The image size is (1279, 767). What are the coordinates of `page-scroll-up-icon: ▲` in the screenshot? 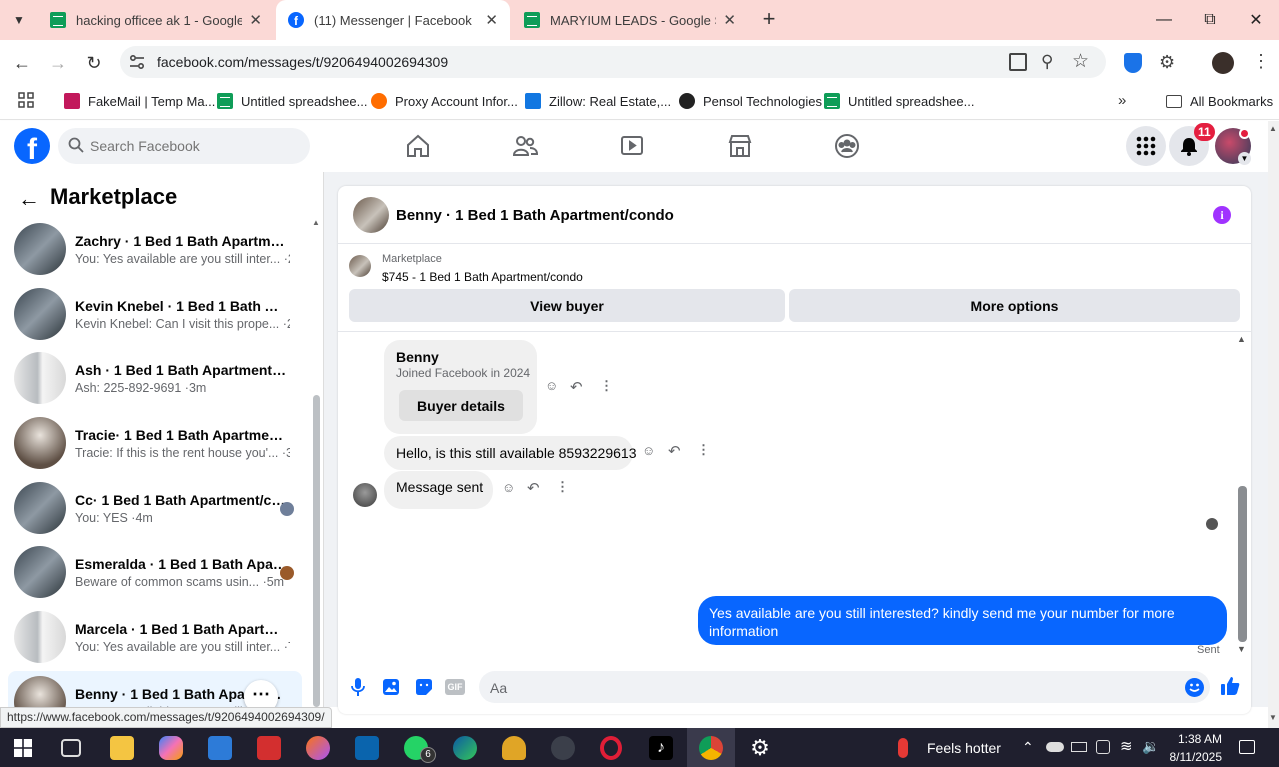 It's located at (1273, 128).